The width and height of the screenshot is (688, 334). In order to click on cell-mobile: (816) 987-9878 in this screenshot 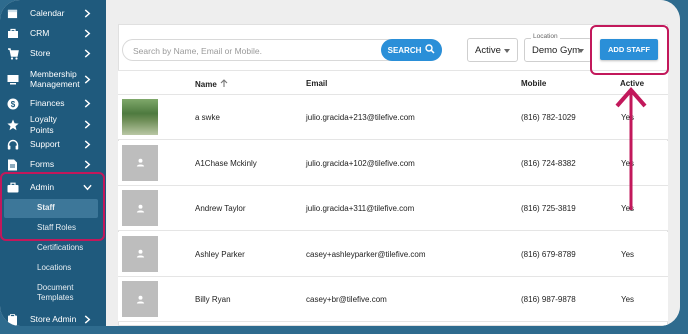, I will do `click(548, 299)`.